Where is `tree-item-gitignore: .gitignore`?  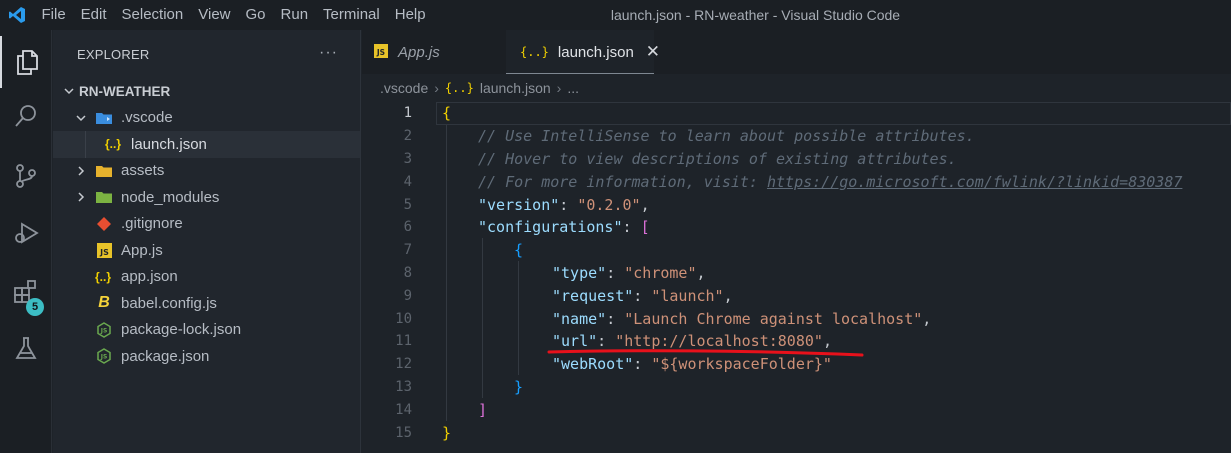 tree-item-gitignore: .gitignore is located at coordinates (206, 224).